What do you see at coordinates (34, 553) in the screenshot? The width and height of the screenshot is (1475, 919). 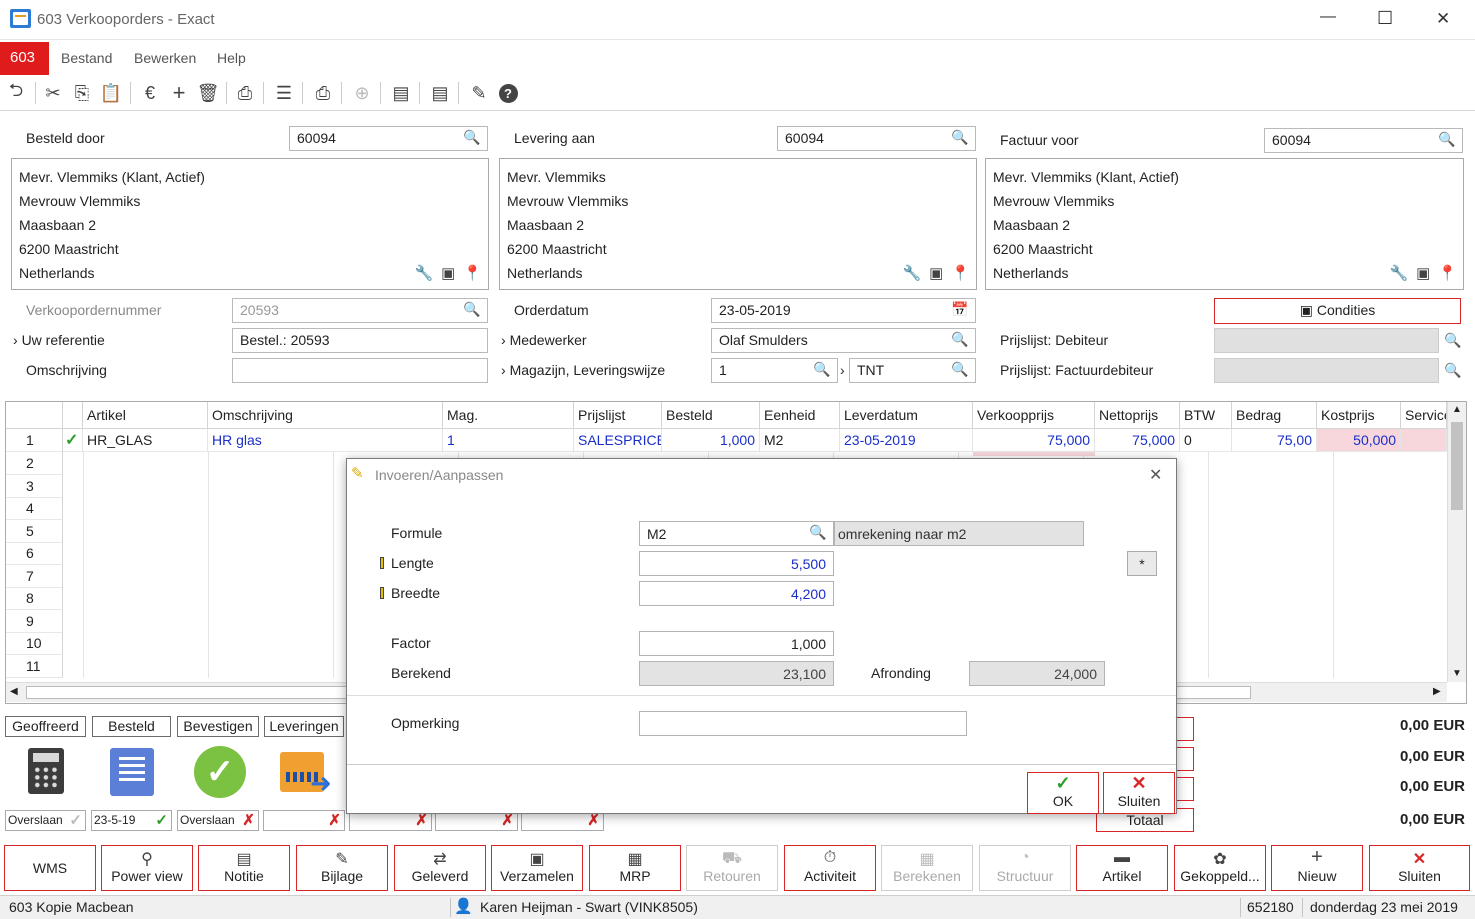 I see `row-number: 6` at bounding box center [34, 553].